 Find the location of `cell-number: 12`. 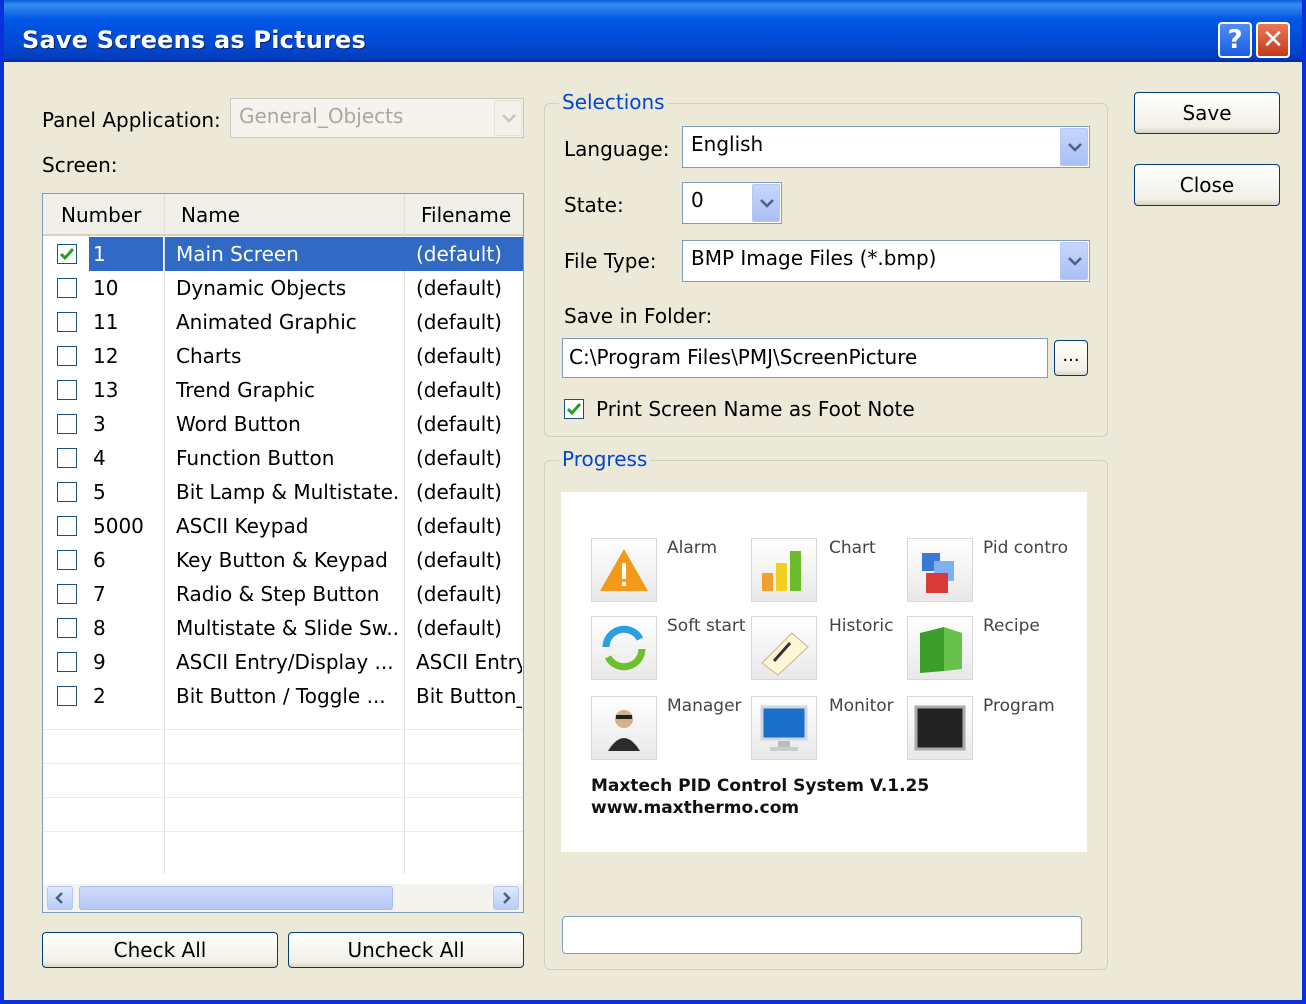

cell-number: 12 is located at coordinates (106, 356).